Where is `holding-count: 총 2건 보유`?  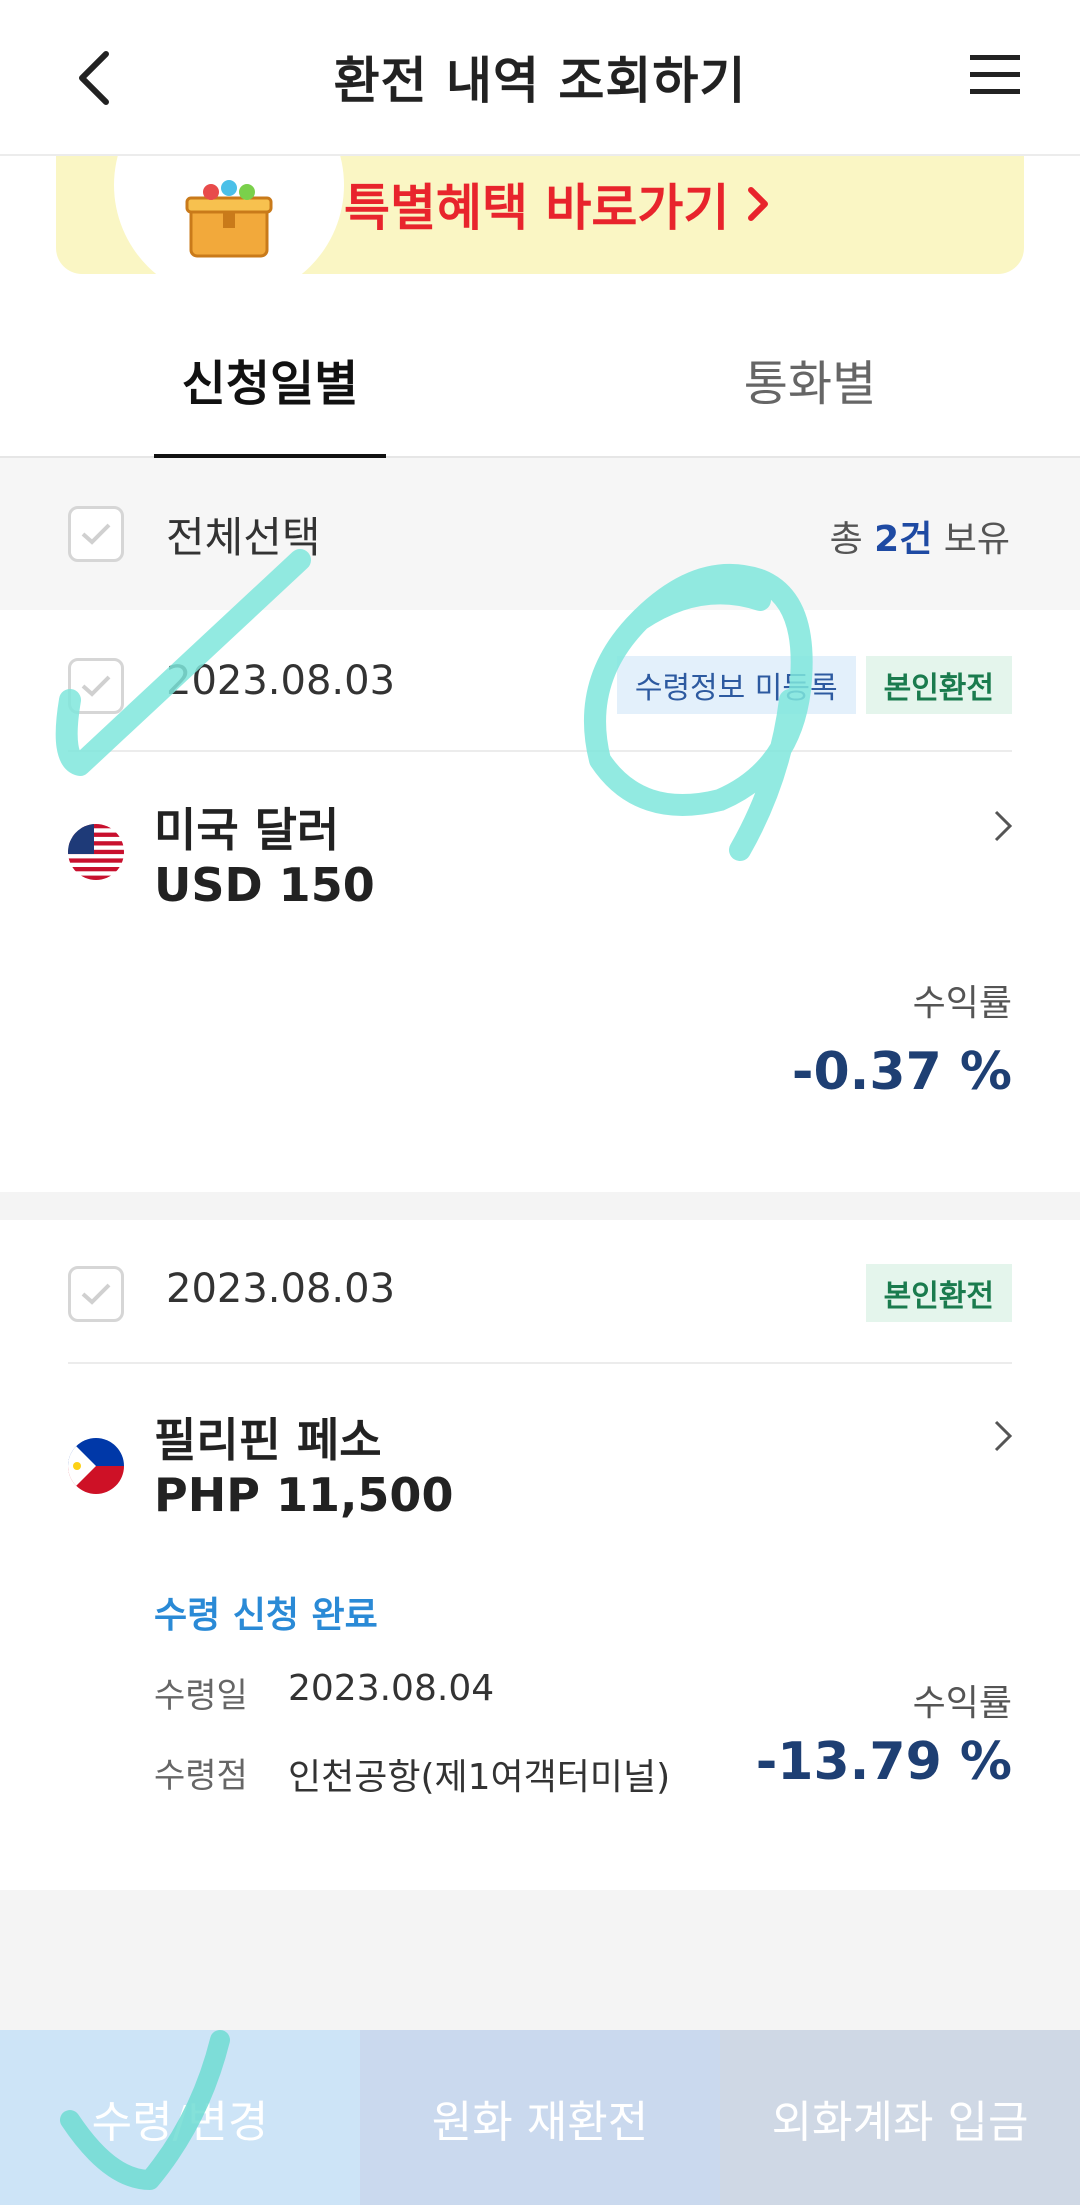 holding-count: 총 2건 보유 is located at coordinates (920, 536).